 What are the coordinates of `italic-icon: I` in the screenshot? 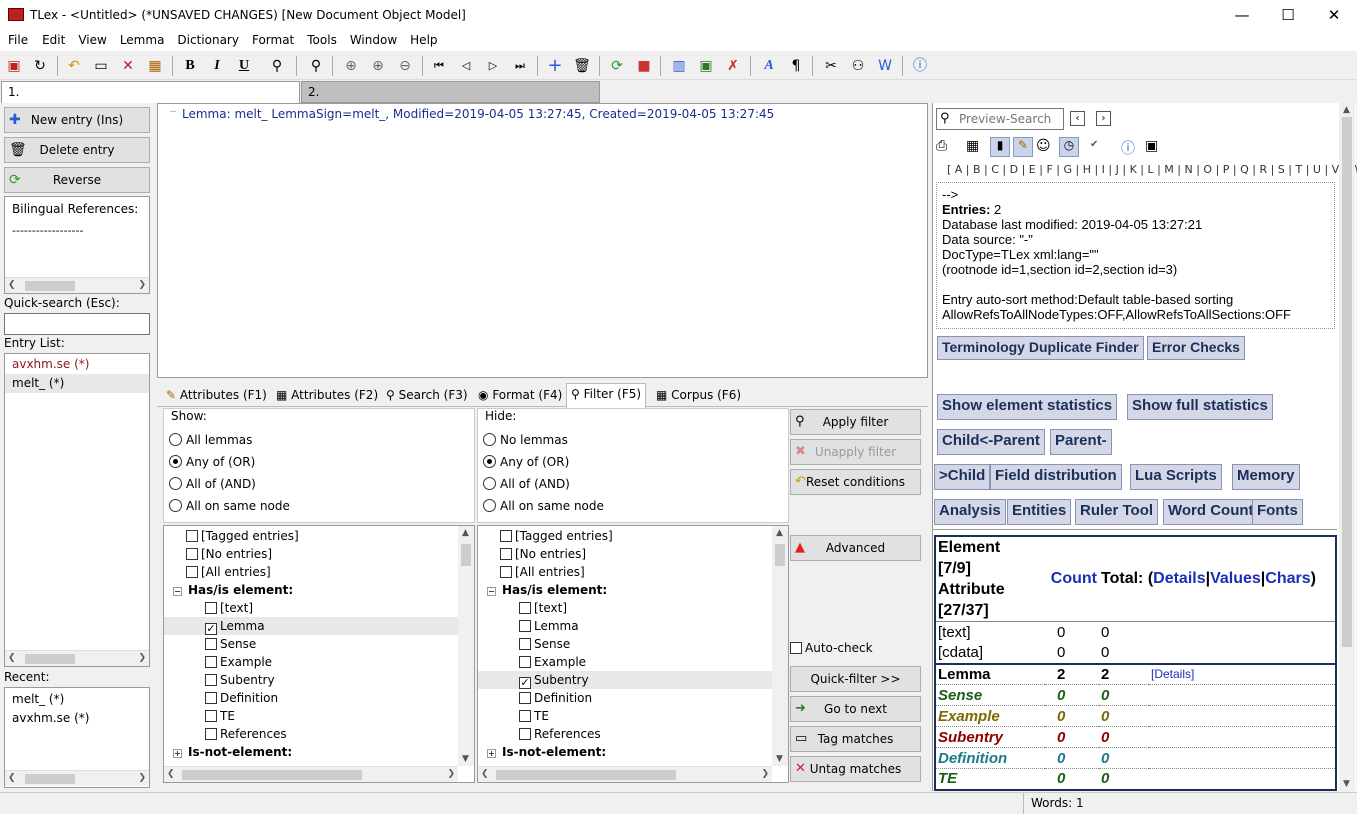 It's located at (217, 66).